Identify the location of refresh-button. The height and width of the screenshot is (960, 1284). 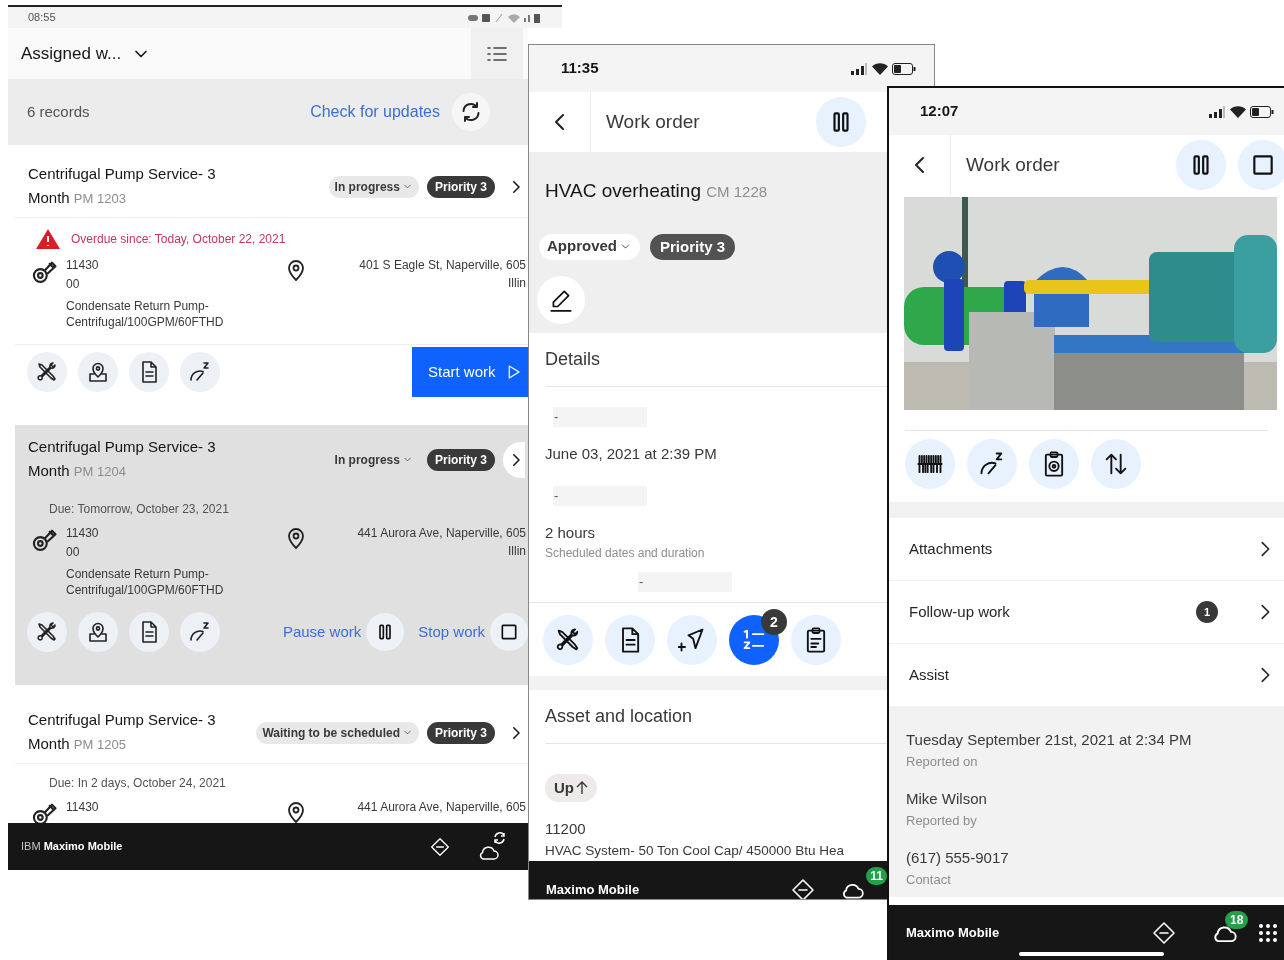
(471, 112).